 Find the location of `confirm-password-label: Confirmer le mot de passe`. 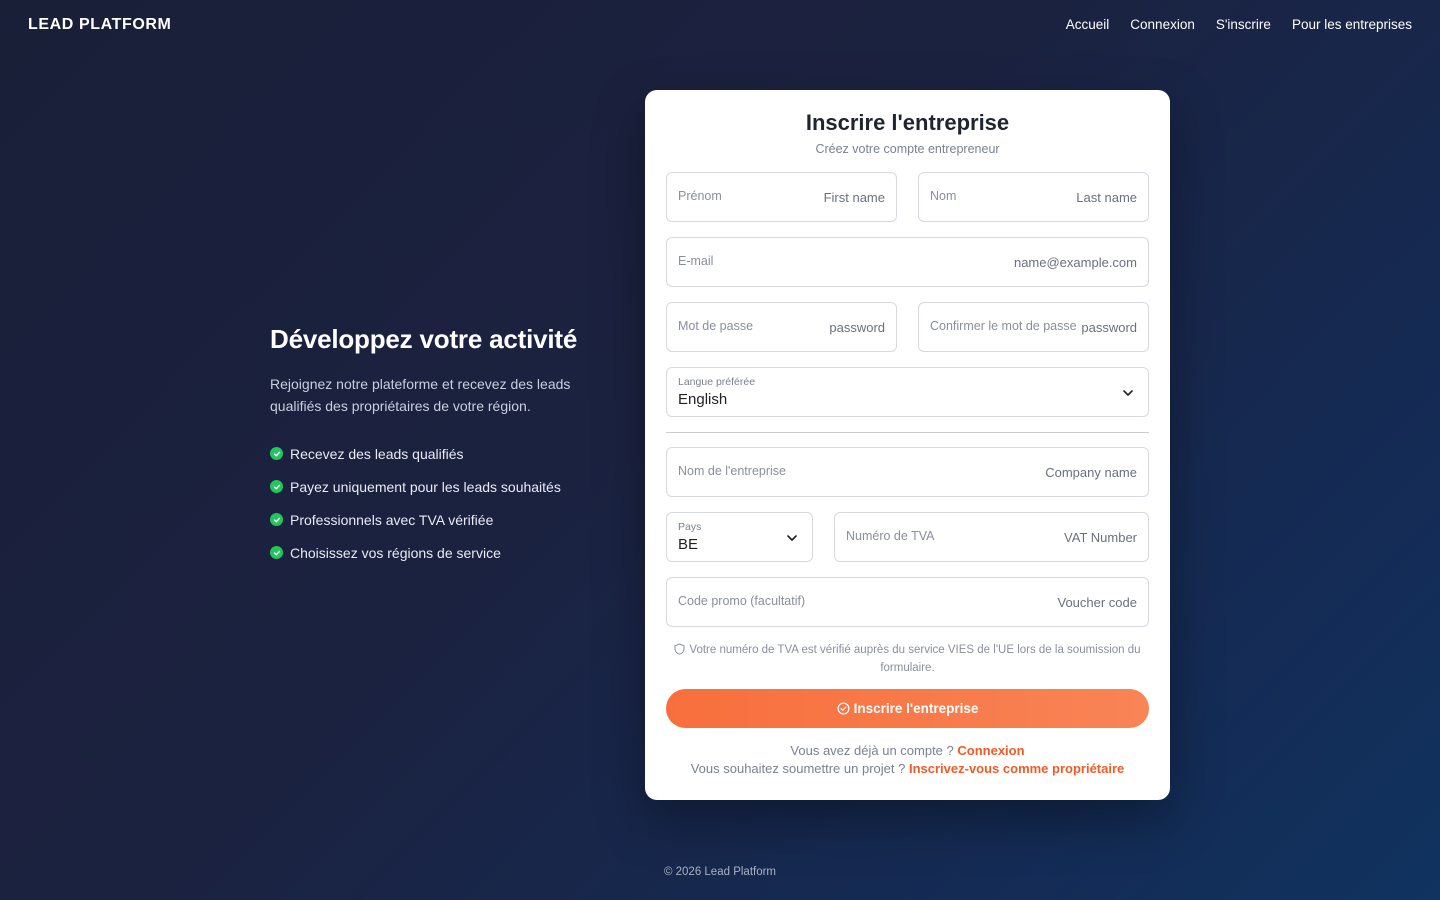

confirm-password-label: Confirmer le mot de passe is located at coordinates (1003, 326).